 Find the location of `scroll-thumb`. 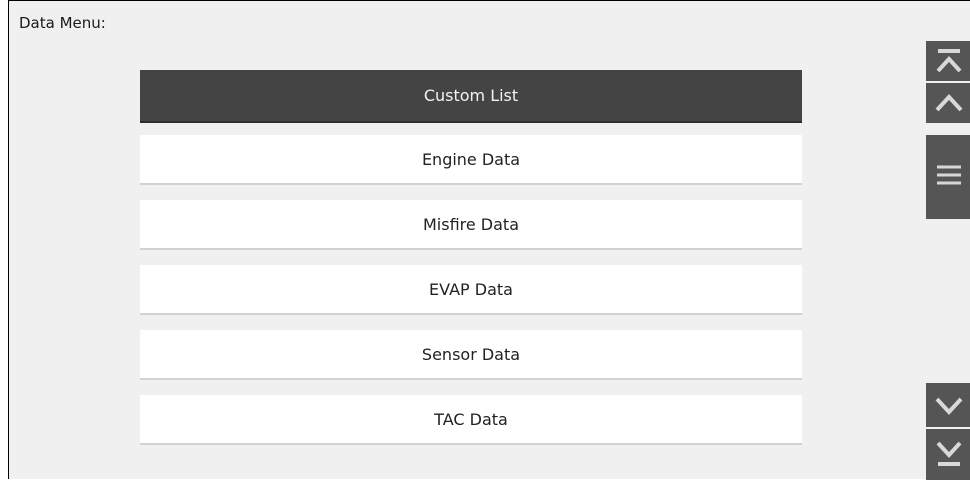

scroll-thumb is located at coordinates (948, 177).